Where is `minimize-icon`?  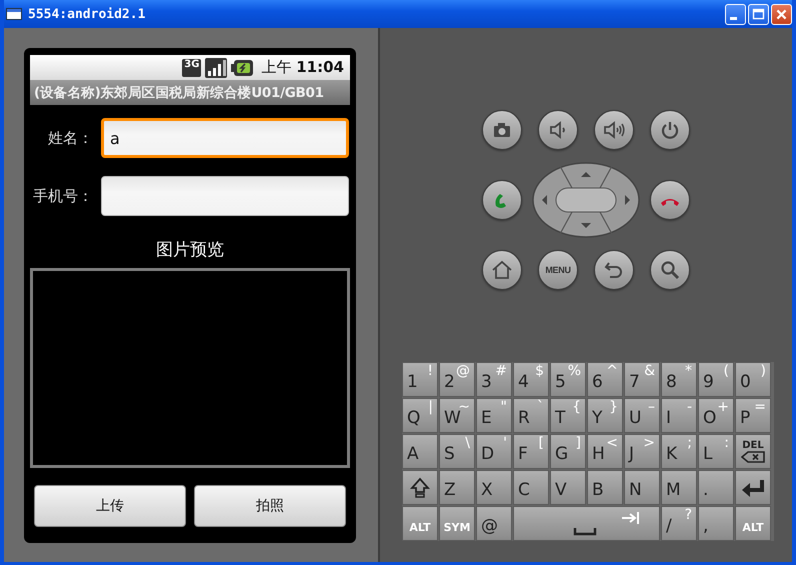
minimize-icon is located at coordinates (733, 18).